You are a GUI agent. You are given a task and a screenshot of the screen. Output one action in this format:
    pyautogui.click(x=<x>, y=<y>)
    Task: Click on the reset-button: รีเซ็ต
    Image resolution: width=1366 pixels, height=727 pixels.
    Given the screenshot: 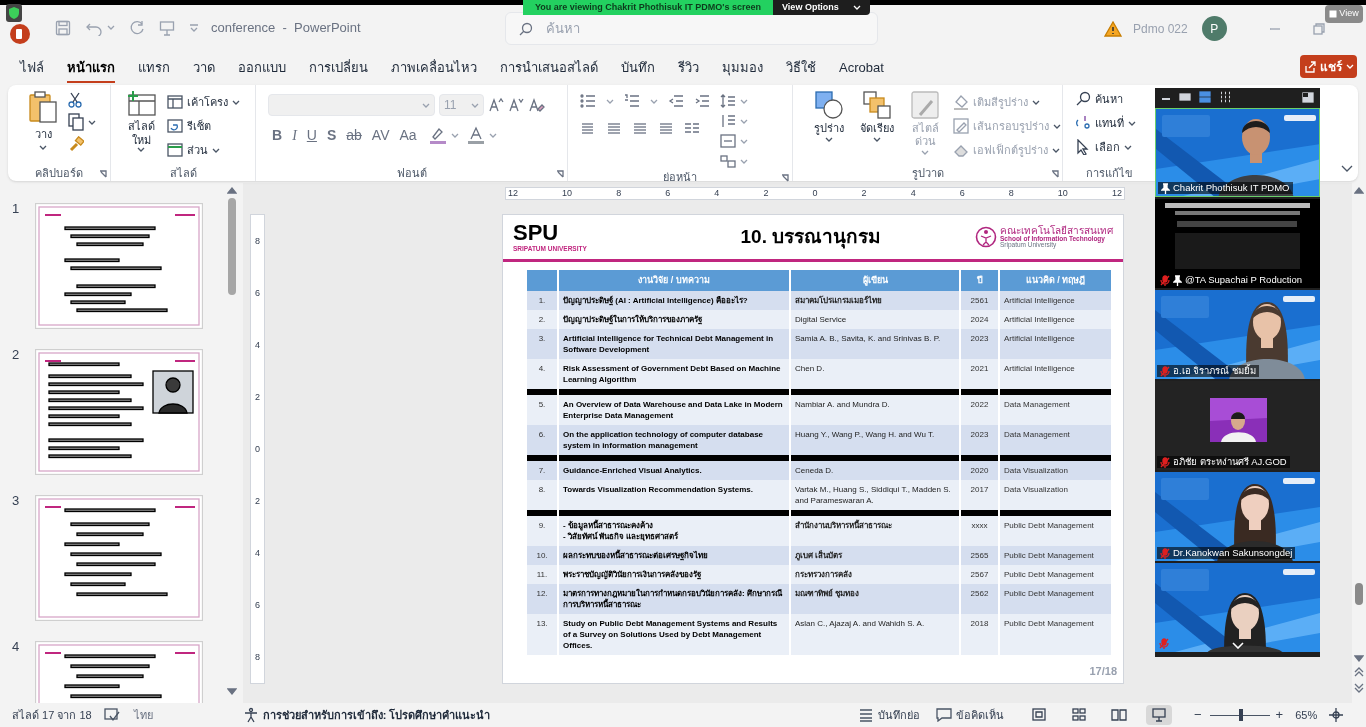 What is the action you would take?
    pyautogui.click(x=203, y=126)
    